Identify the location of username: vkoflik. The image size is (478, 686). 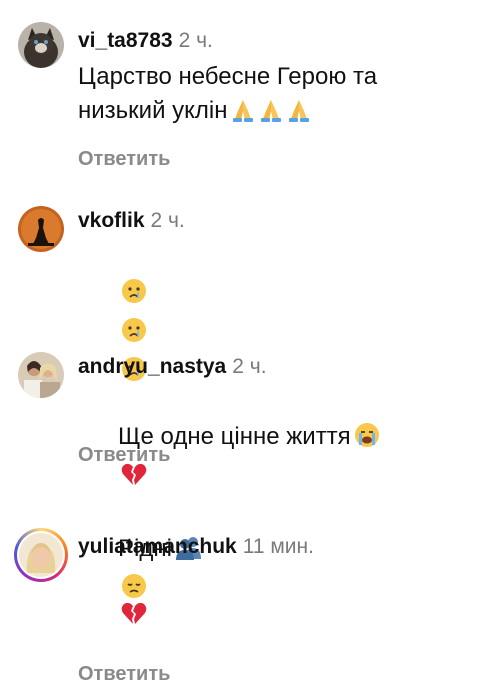
(111, 220).